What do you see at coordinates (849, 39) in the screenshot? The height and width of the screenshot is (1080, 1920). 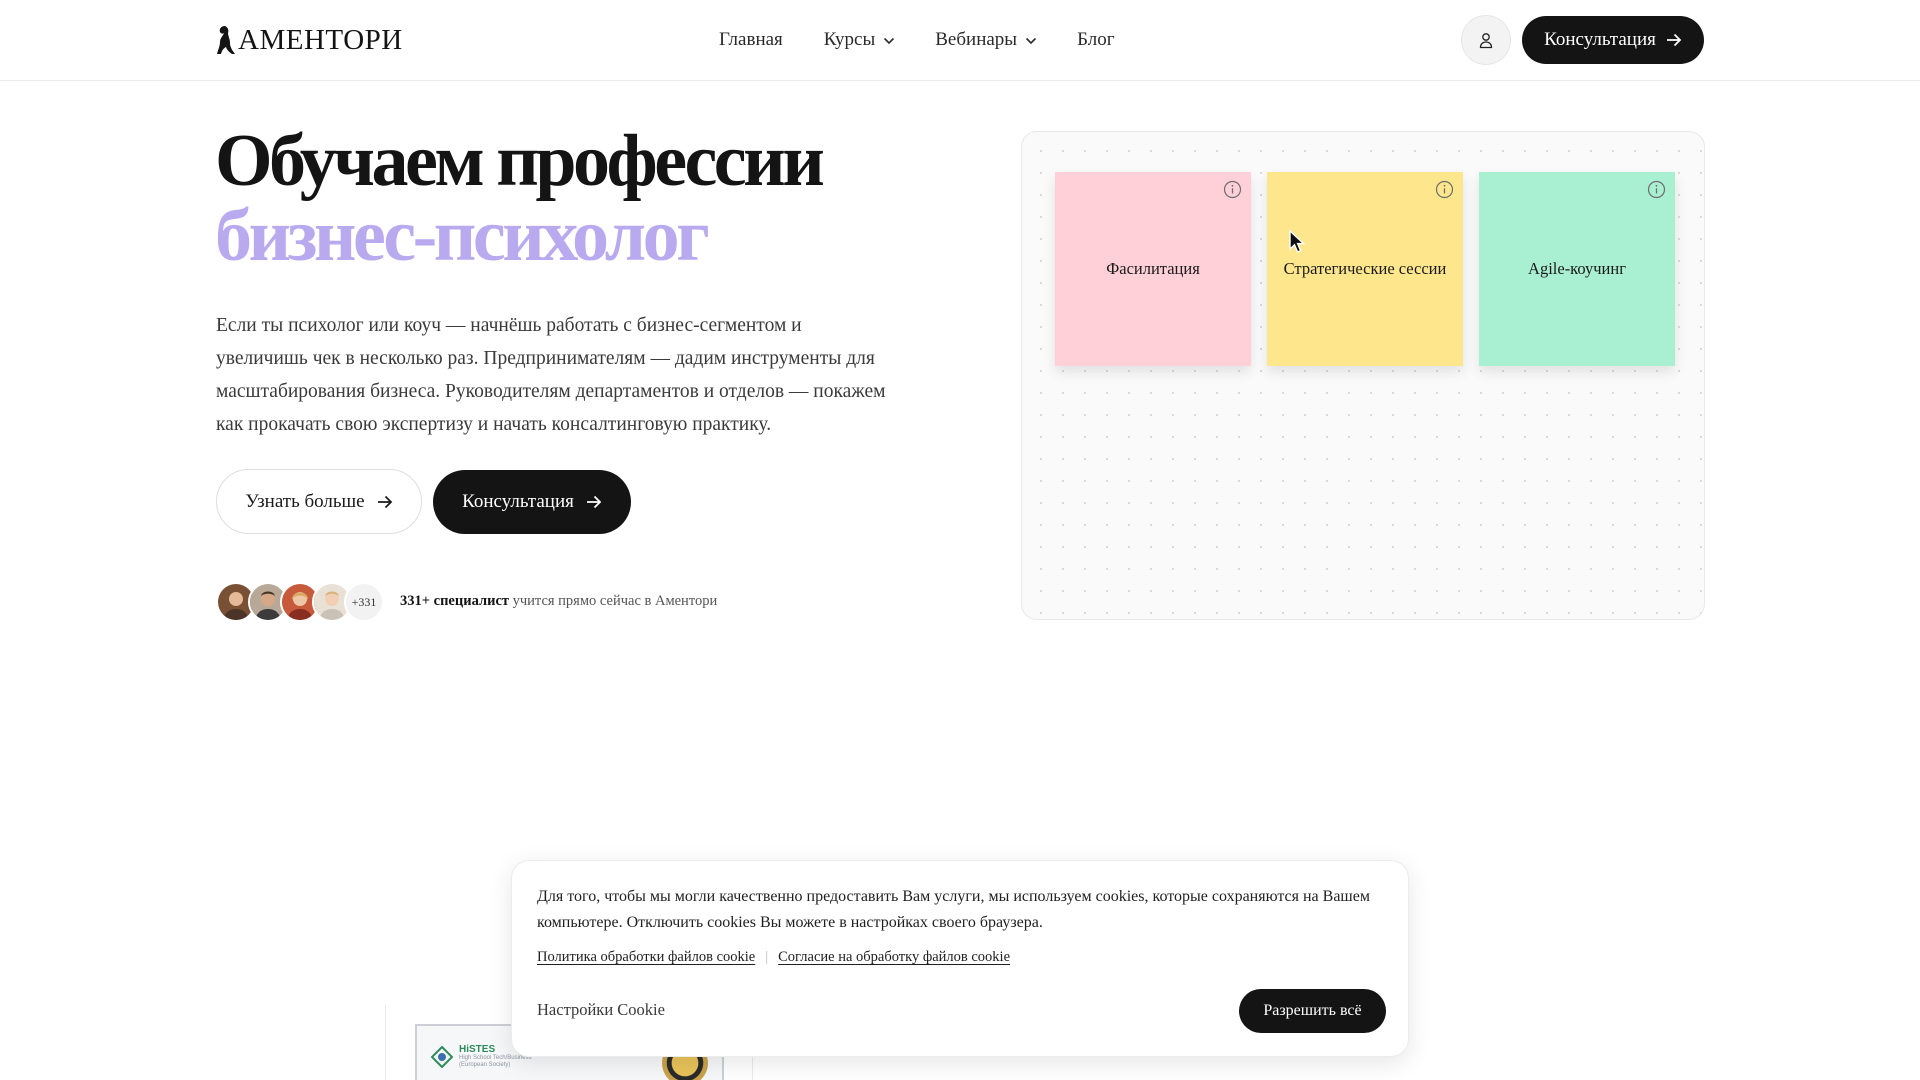 I see `nav-item-label: Курсы` at bounding box center [849, 39].